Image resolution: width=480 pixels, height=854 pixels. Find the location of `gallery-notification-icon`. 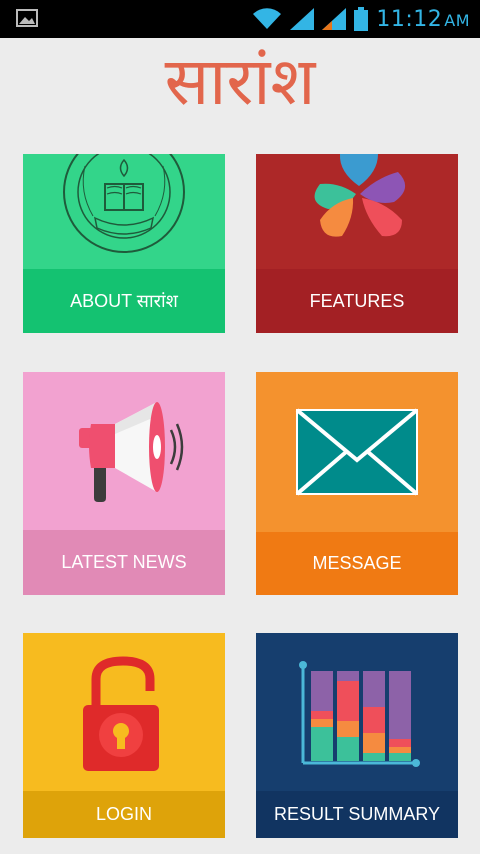

gallery-notification-icon is located at coordinates (27, 18).